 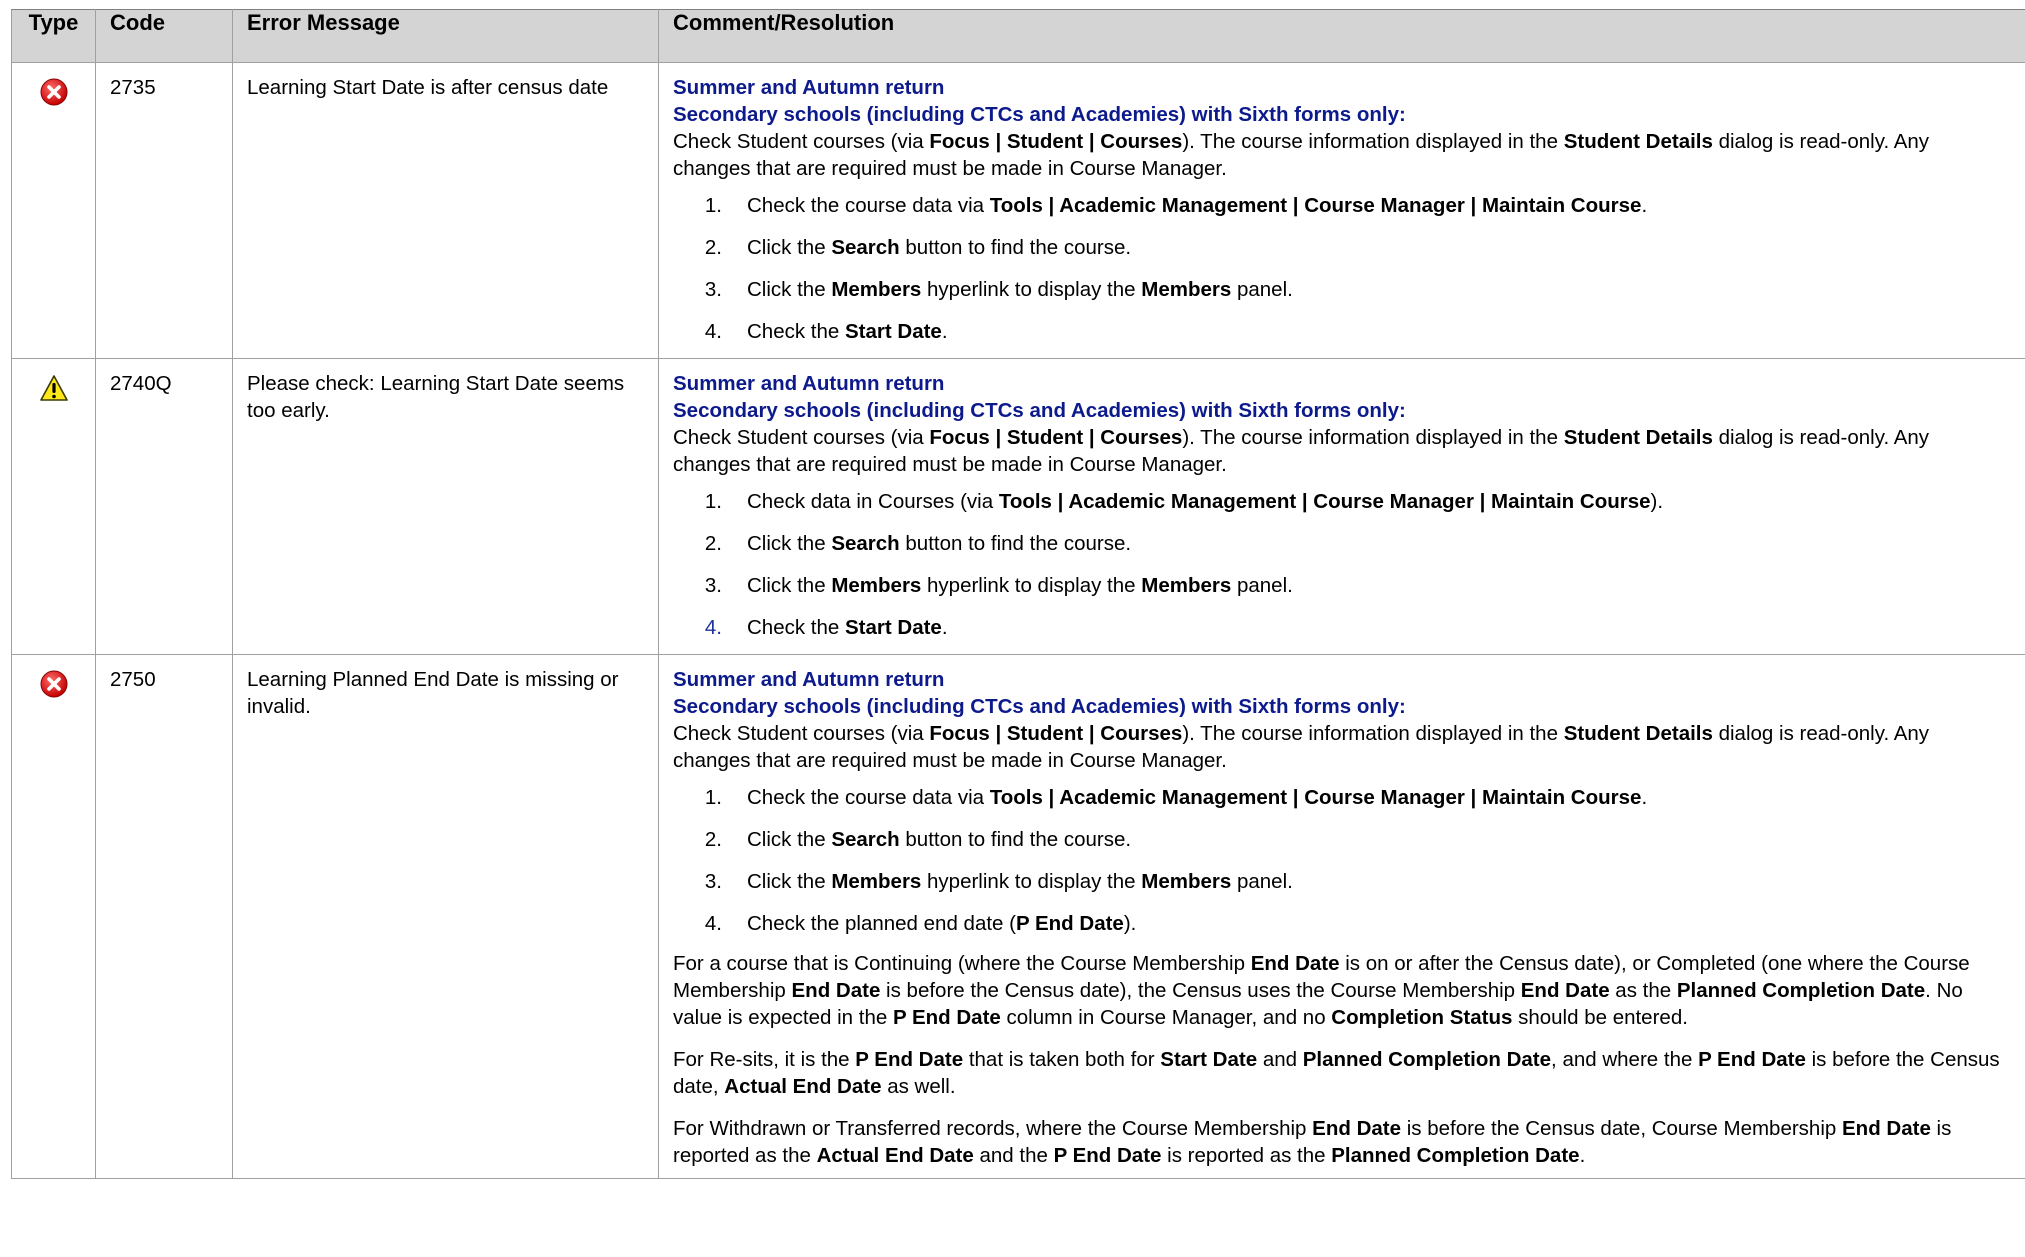 I want to click on header-code: Code, so click(x=164, y=36).